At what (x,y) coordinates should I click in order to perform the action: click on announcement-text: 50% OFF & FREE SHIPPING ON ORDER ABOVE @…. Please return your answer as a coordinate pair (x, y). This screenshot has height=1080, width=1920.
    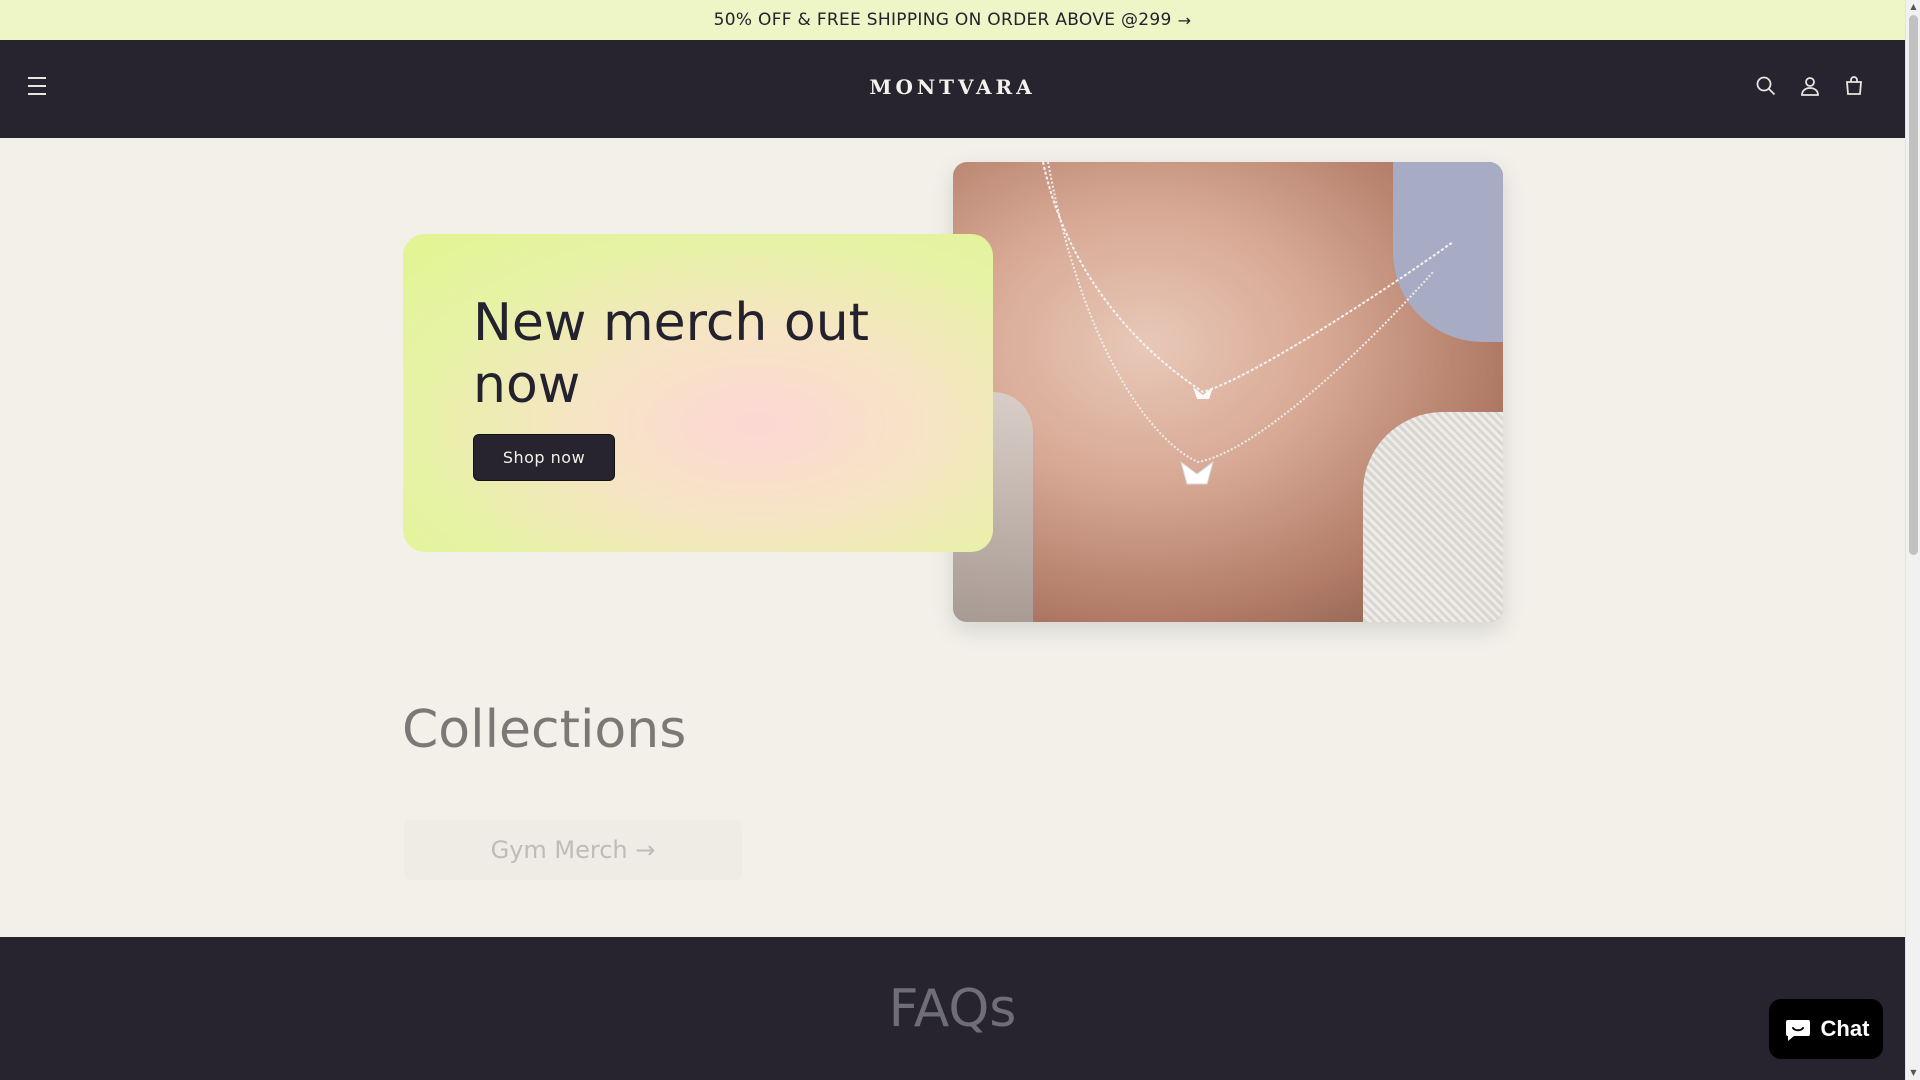
    Looking at the image, I should click on (942, 20).